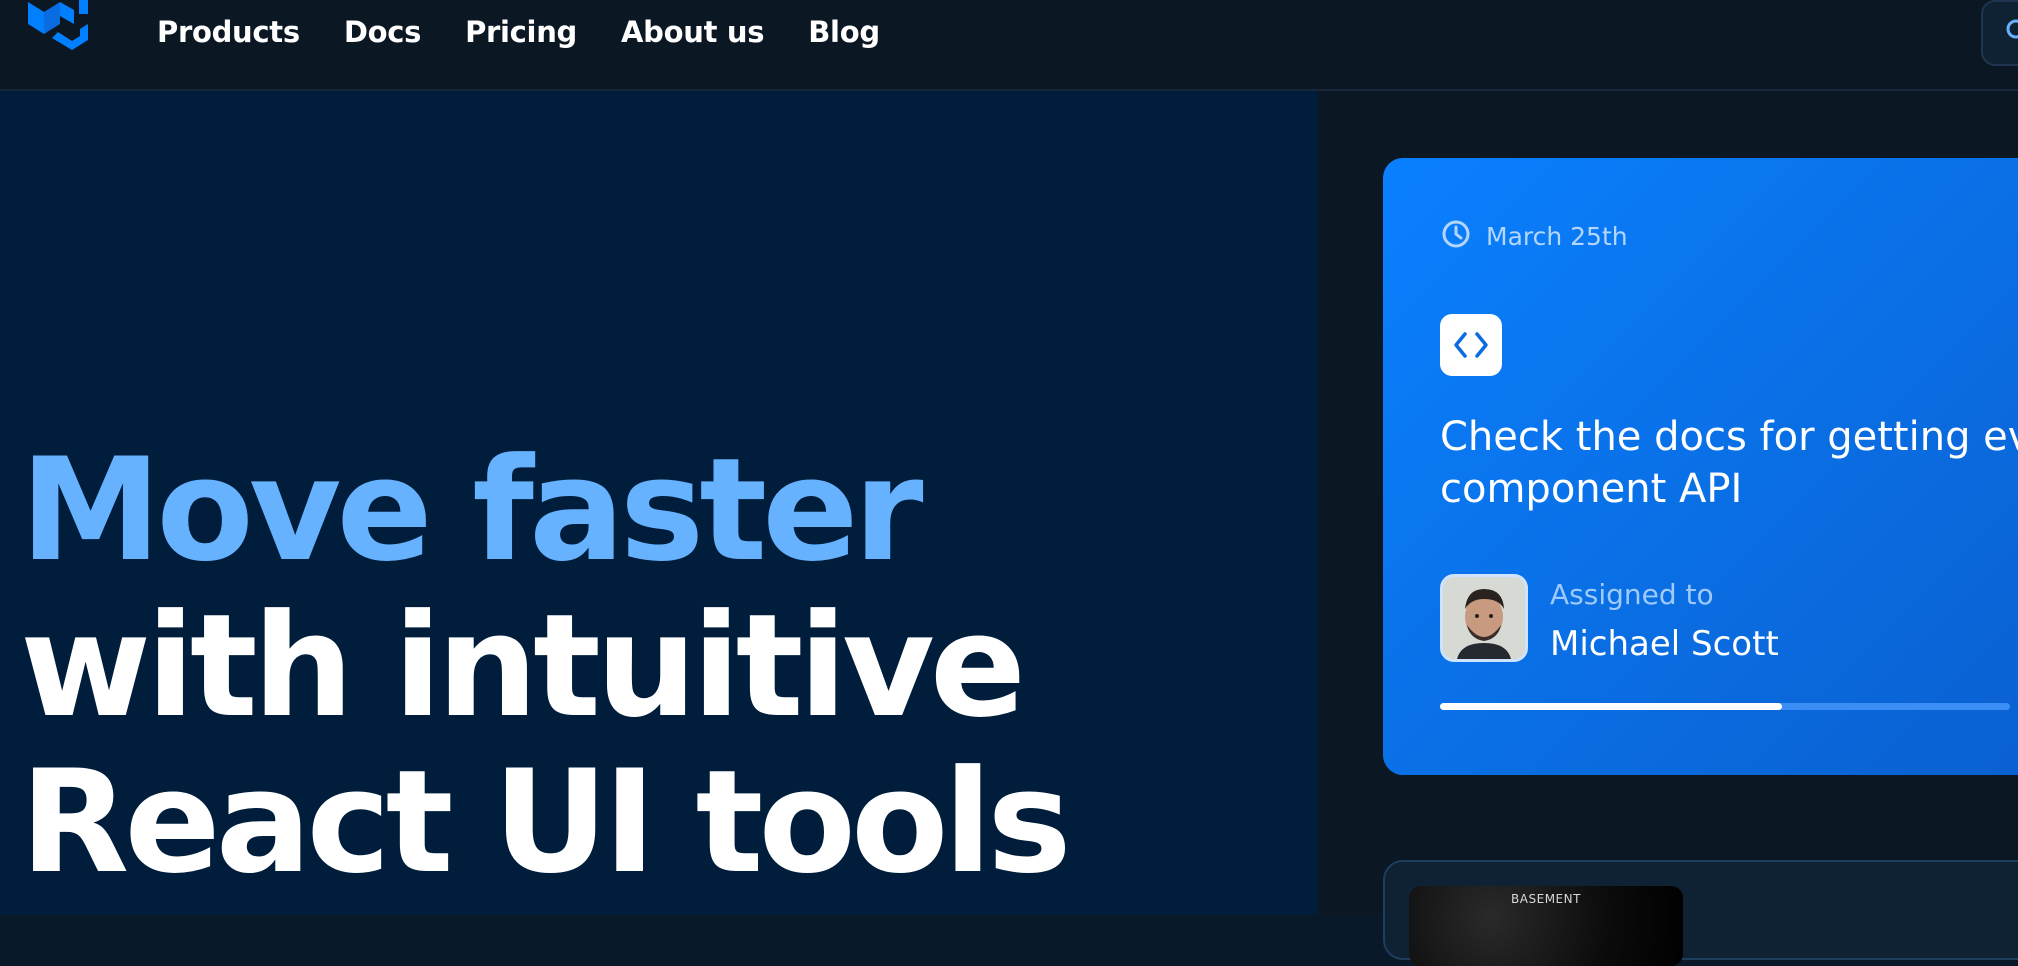 This screenshot has width=2018, height=966. Describe the element at coordinates (1611, 706) in the screenshot. I see `task-progress-fill` at that location.